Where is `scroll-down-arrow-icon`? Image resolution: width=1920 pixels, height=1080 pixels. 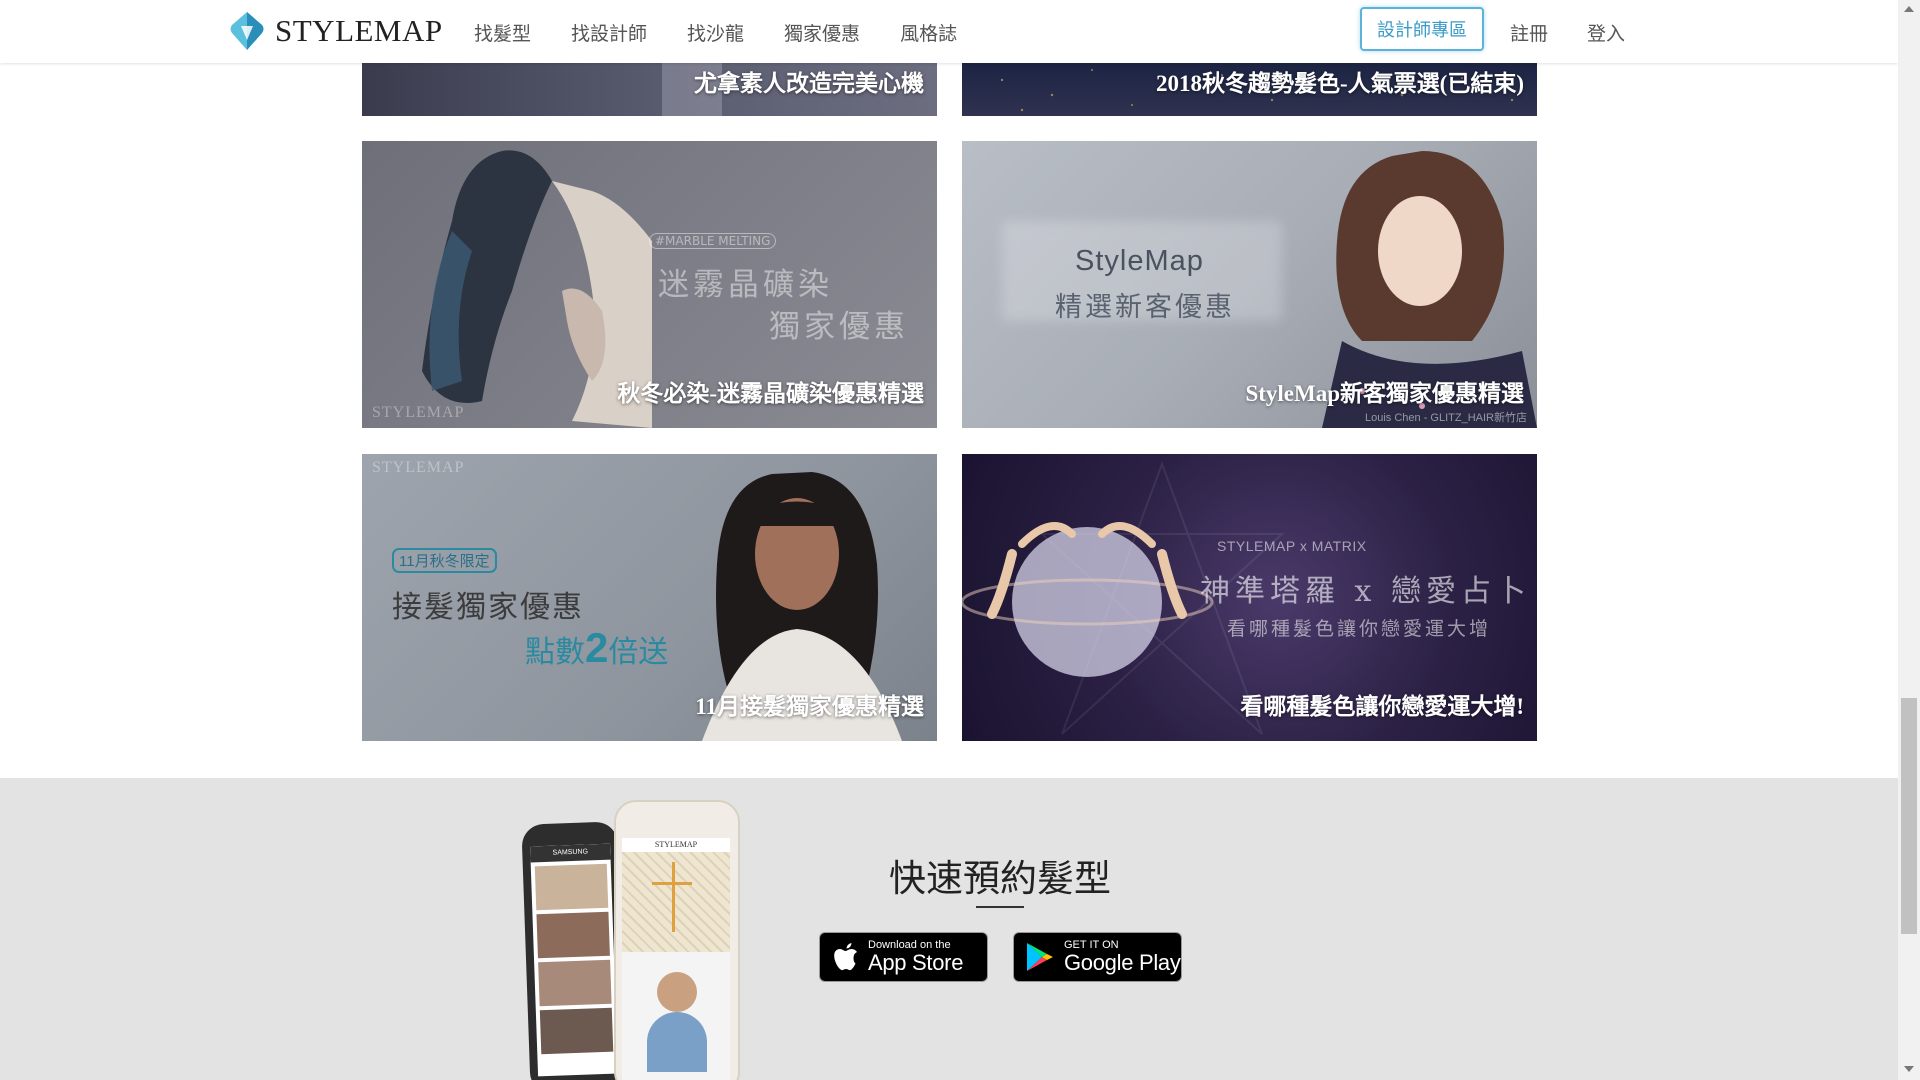
scroll-down-arrow-icon is located at coordinates (1909, 1069).